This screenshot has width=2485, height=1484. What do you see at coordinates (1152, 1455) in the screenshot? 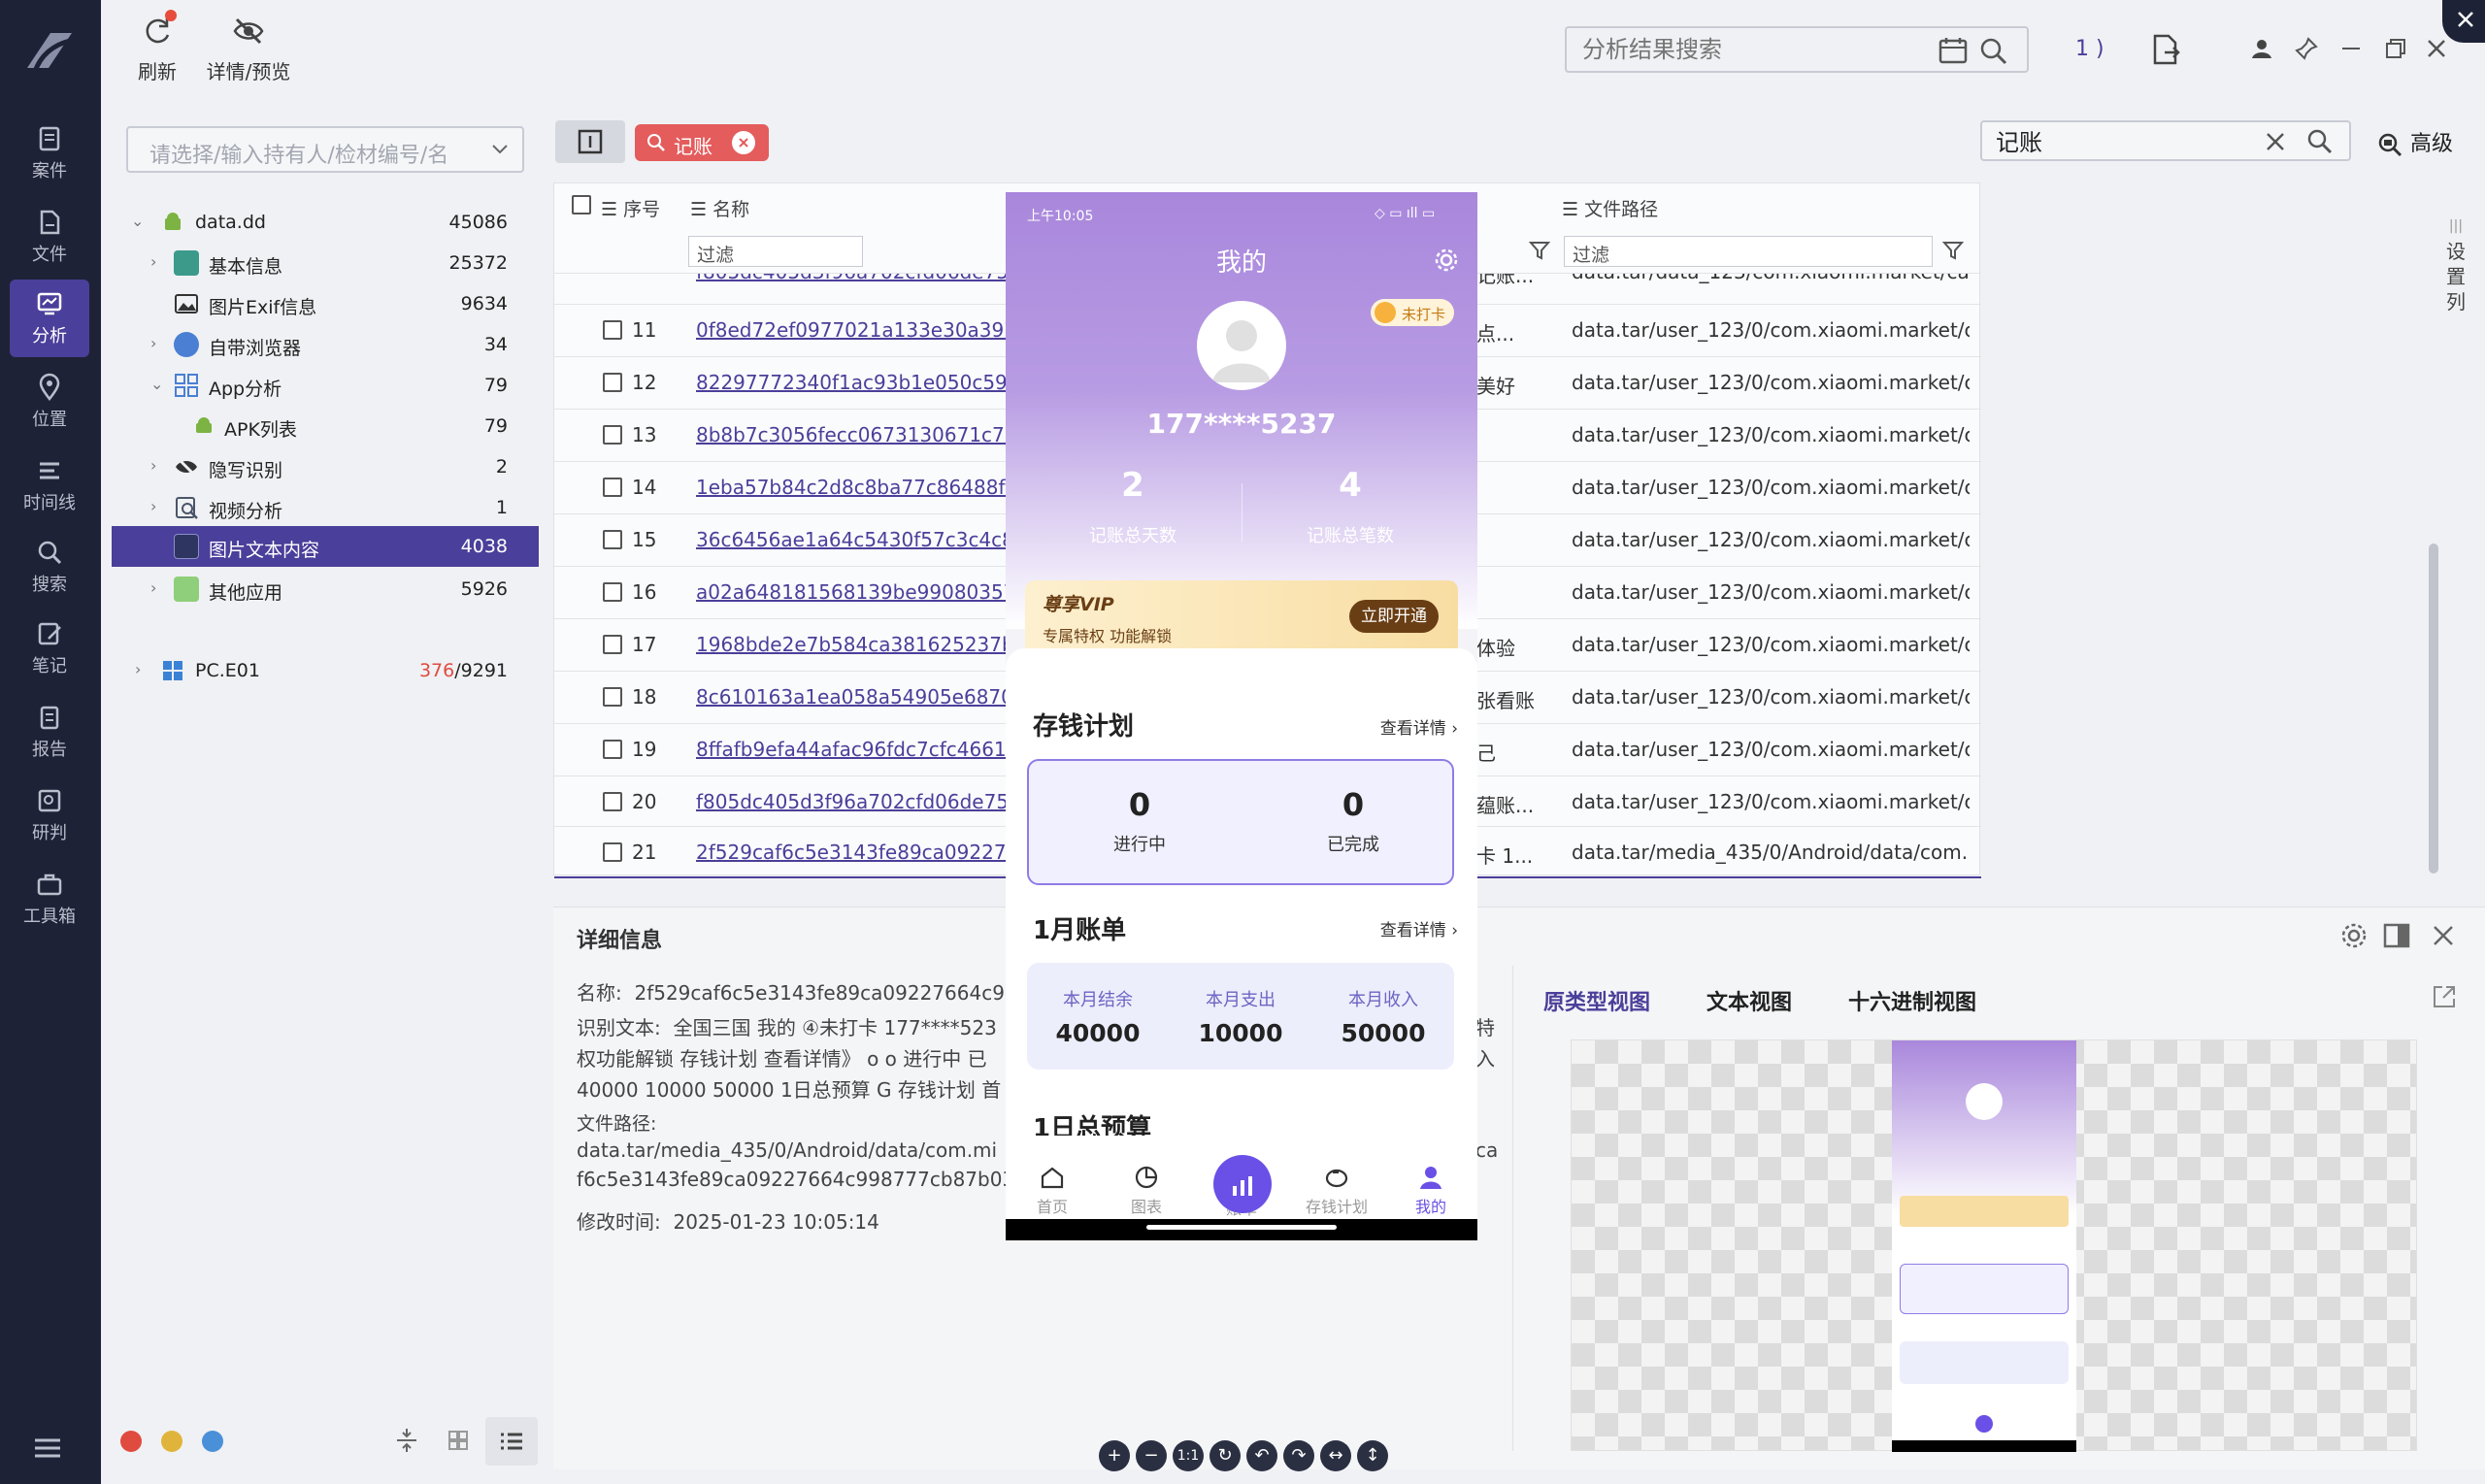
I see `zoom-out-button: −` at bounding box center [1152, 1455].